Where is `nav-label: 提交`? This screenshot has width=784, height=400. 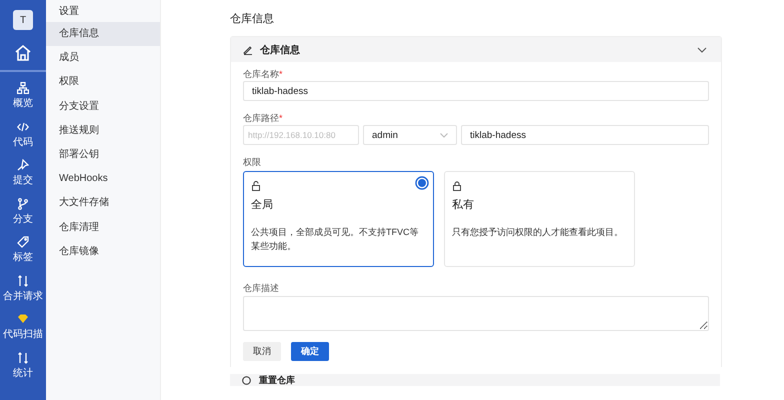 nav-label: 提交 is located at coordinates (23, 180).